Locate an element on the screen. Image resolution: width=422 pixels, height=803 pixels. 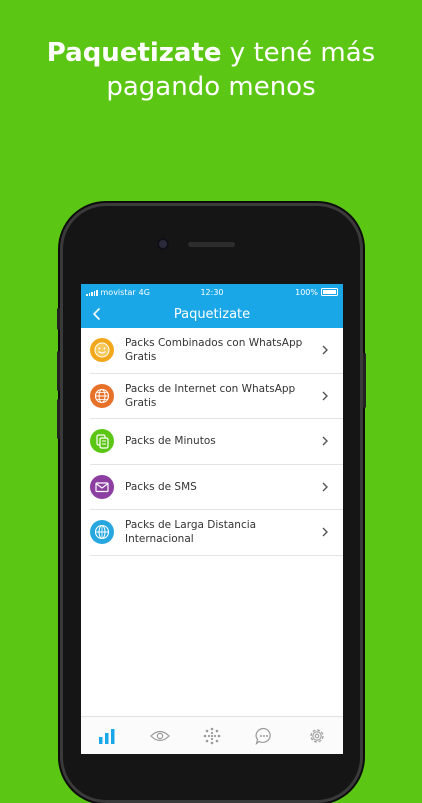
carrier-label: movistar is located at coordinates (118, 292).